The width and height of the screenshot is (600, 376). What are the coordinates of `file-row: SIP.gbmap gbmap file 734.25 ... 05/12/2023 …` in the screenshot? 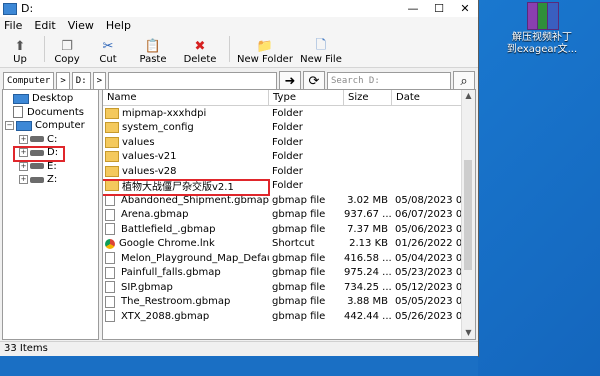 It's located at (289, 287).